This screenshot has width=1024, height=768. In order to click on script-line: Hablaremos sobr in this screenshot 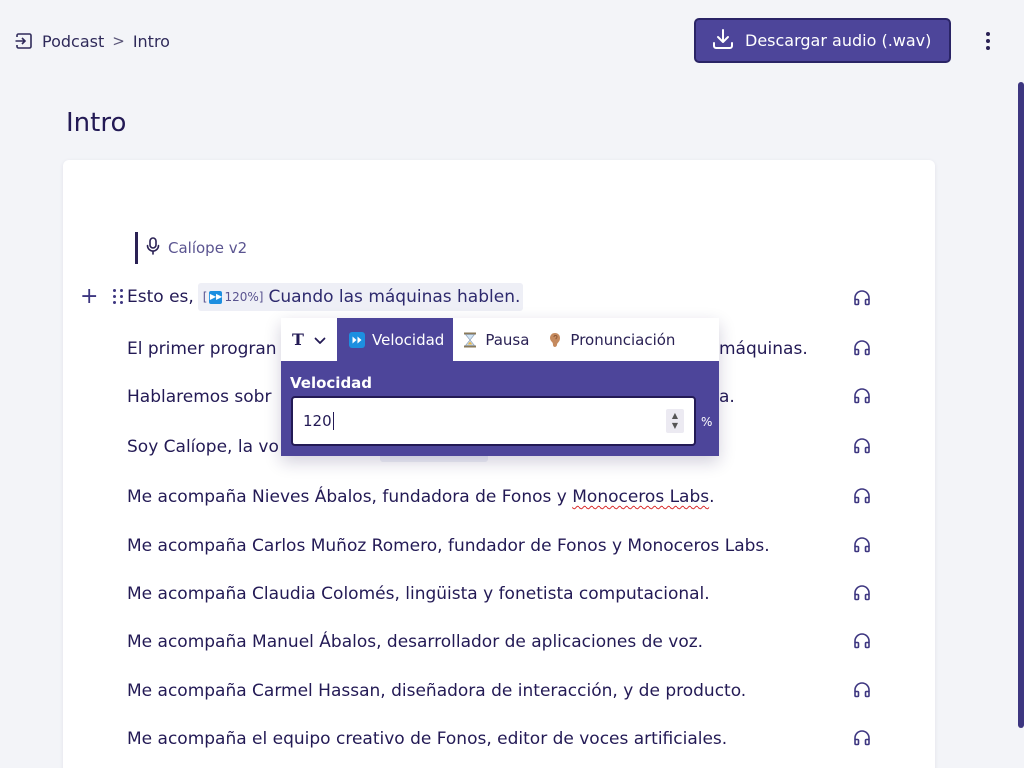, I will do `click(199, 397)`.